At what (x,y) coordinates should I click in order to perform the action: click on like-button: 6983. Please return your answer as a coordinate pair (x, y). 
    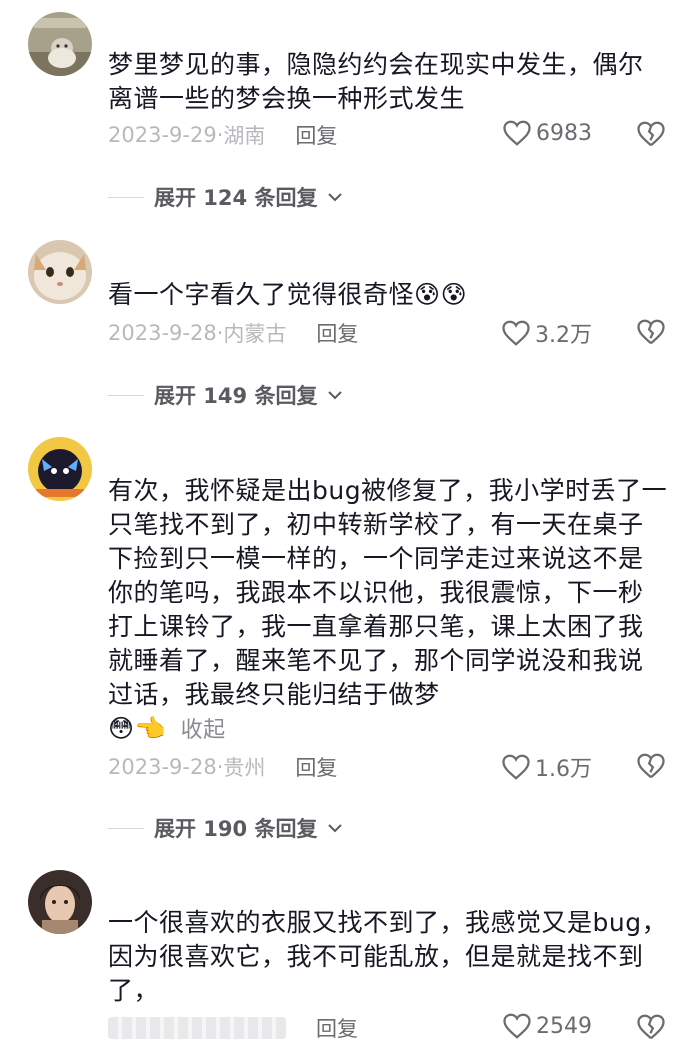
    Looking at the image, I should click on (547, 133).